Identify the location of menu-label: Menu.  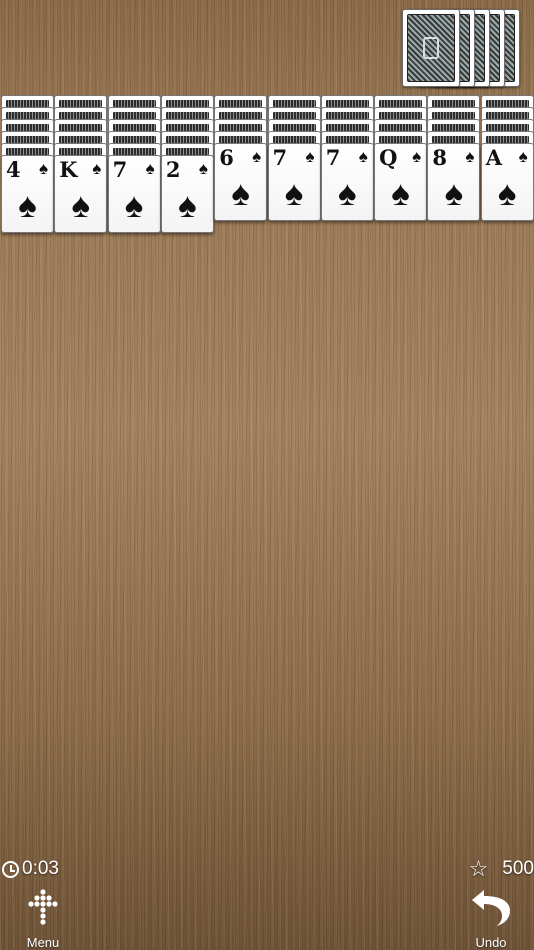
(43, 942).